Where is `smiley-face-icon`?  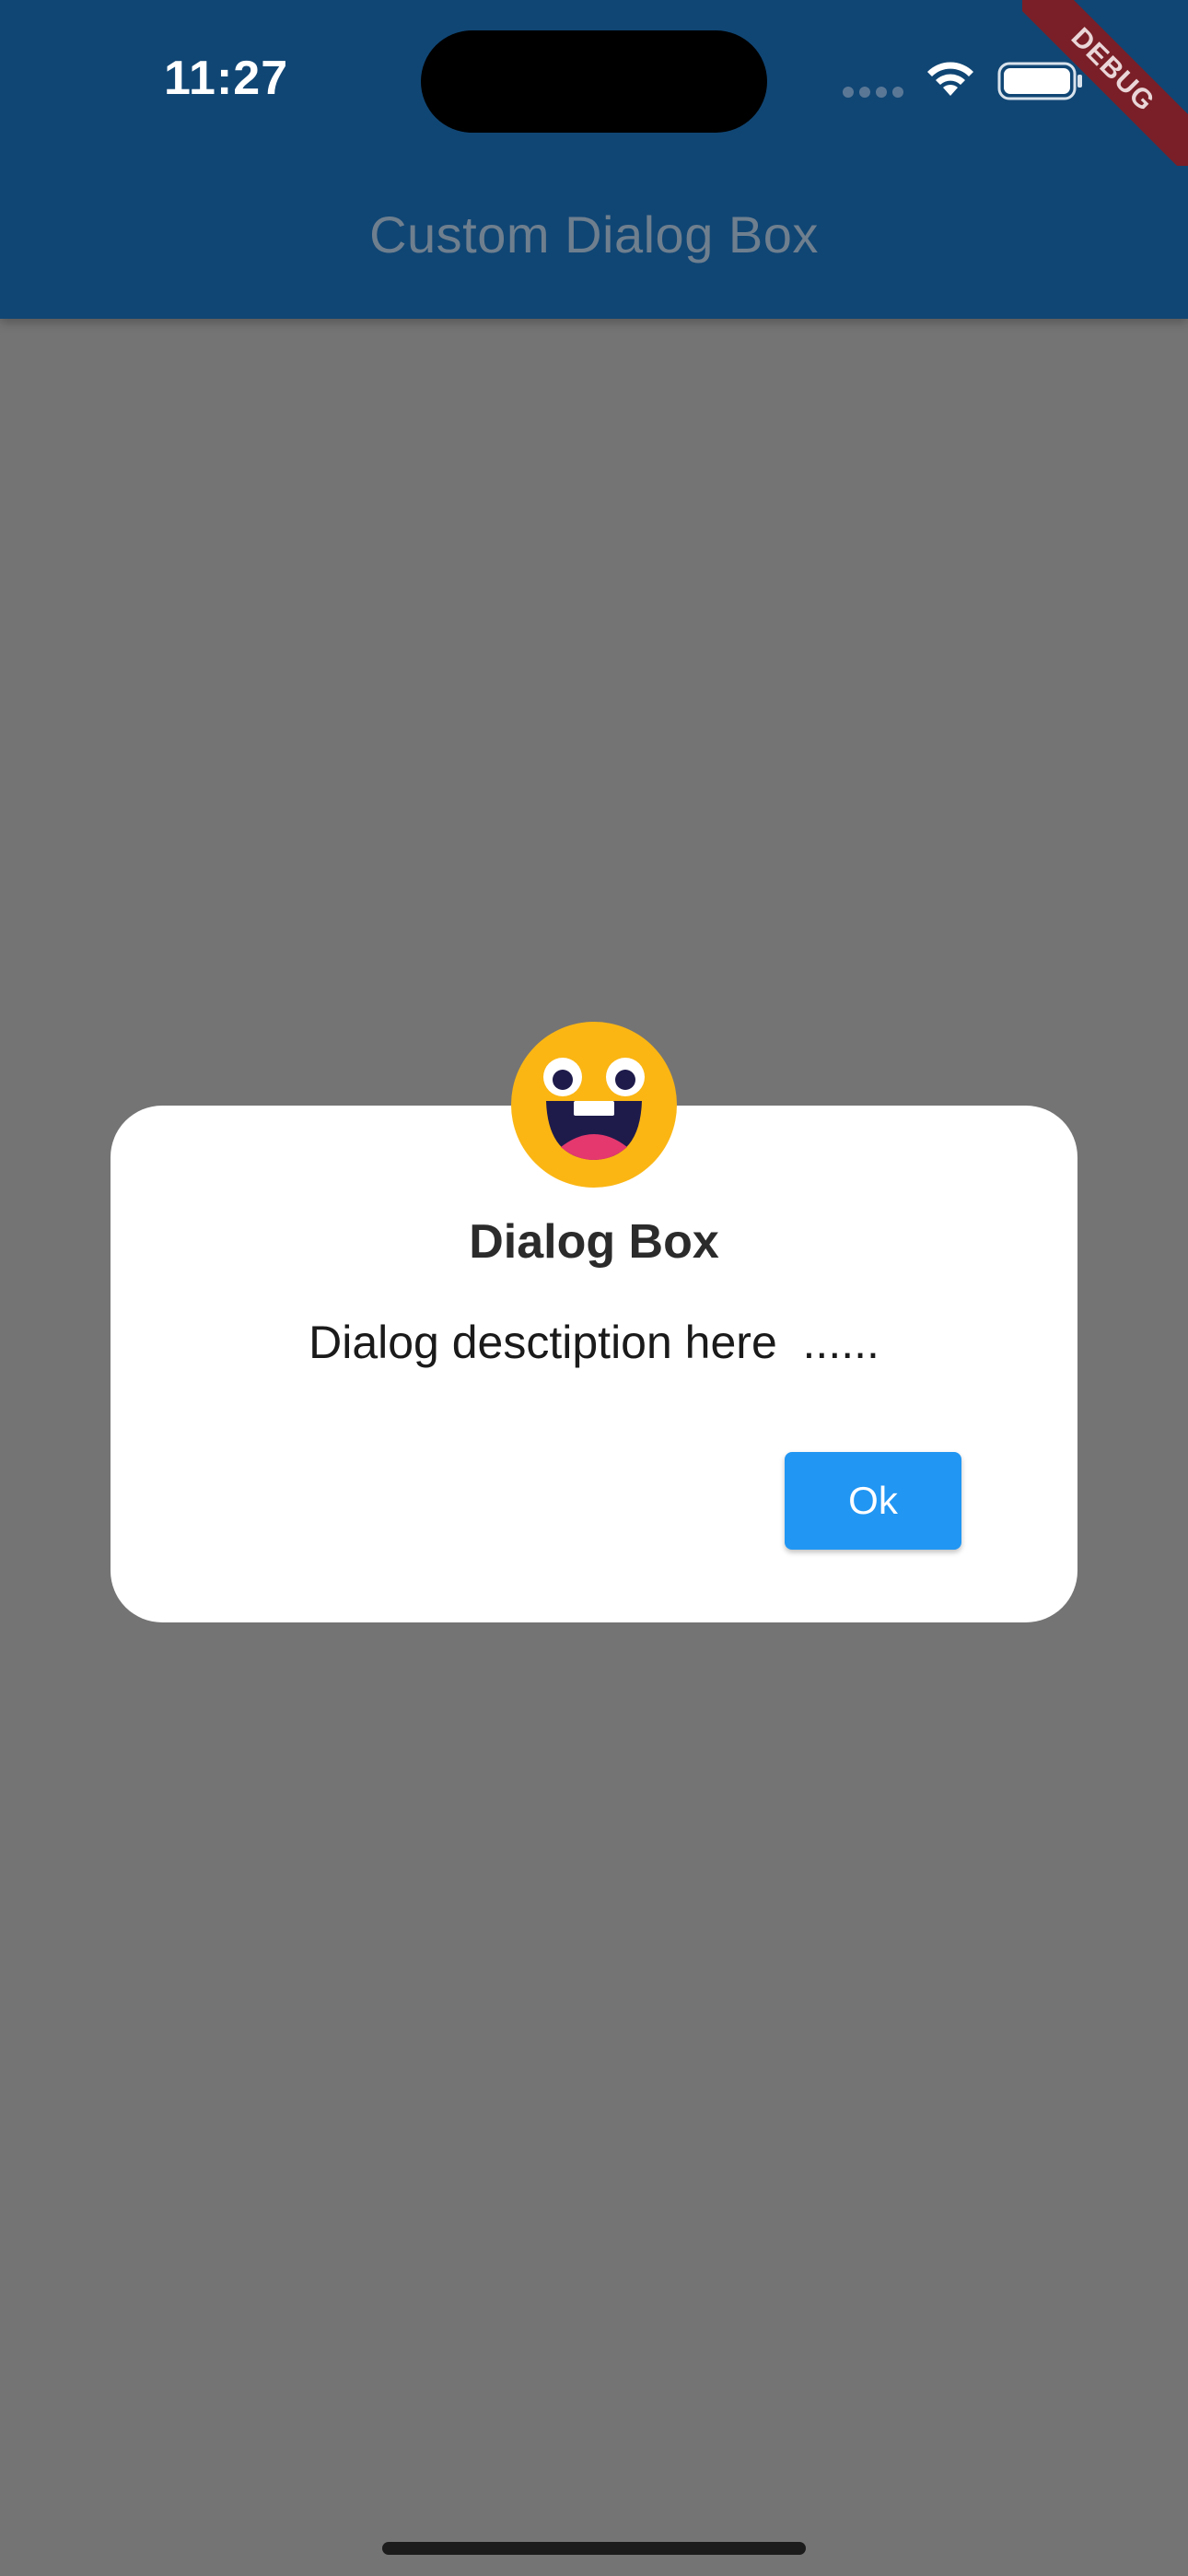 smiley-face-icon is located at coordinates (594, 1105).